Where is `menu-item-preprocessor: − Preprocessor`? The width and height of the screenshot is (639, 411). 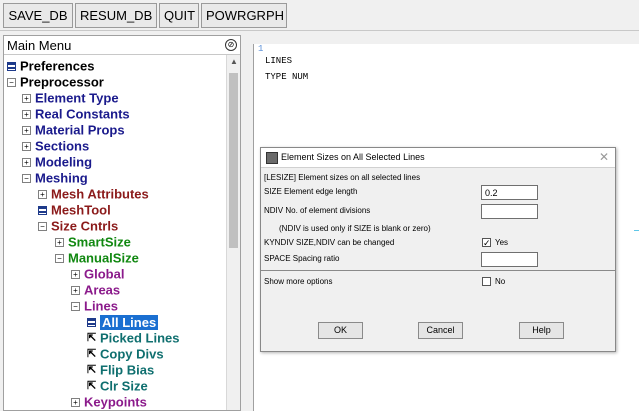
menu-item-preprocessor: − Preprocessor is located at coordinates (55, 82).